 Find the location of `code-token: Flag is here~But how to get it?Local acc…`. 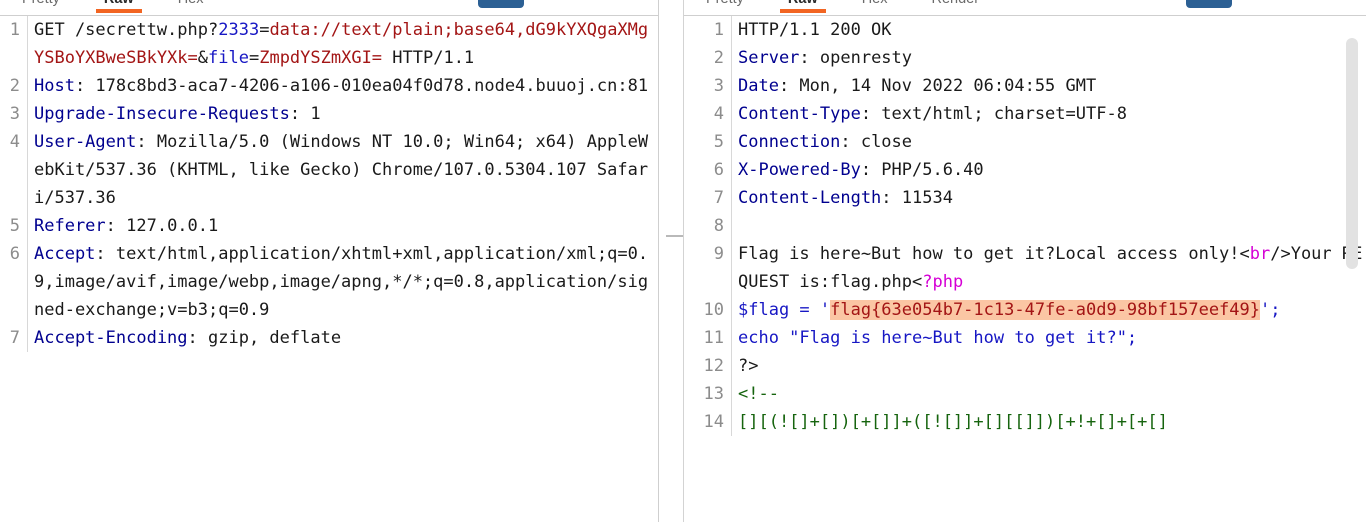

code-token: Flag is here~But how to get it?Local acc… is located at coordinates (994, 254).